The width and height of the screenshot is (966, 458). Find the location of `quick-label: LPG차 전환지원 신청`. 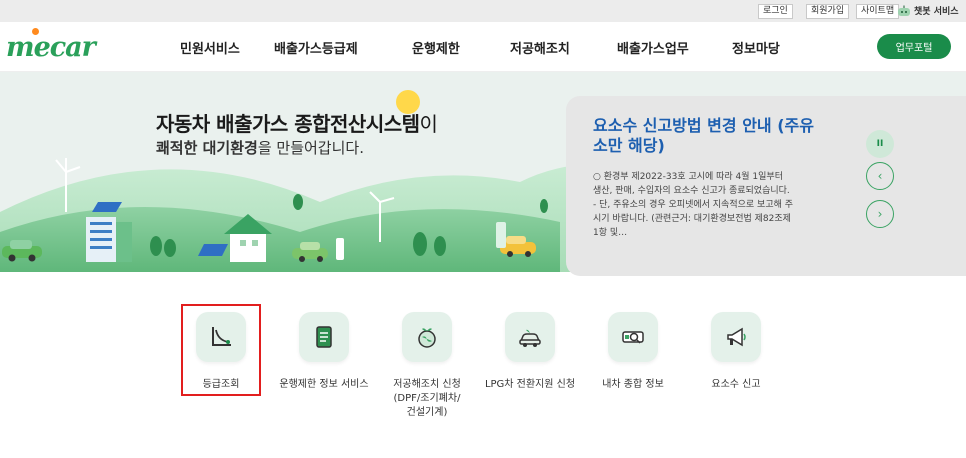

quick-label: LPG차 전환지원 신청 is located at coordinates (530, 384).